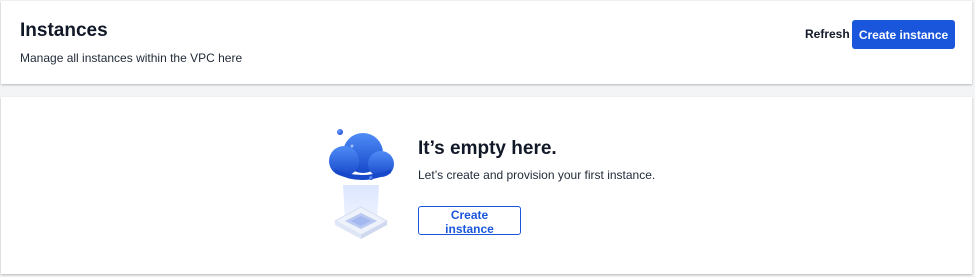 Image resolution: width=975 pixels, height=277 pixels. Describe the element at coordinates (64, 30) in the screenshot. I see `page-title: Instances` at that location.